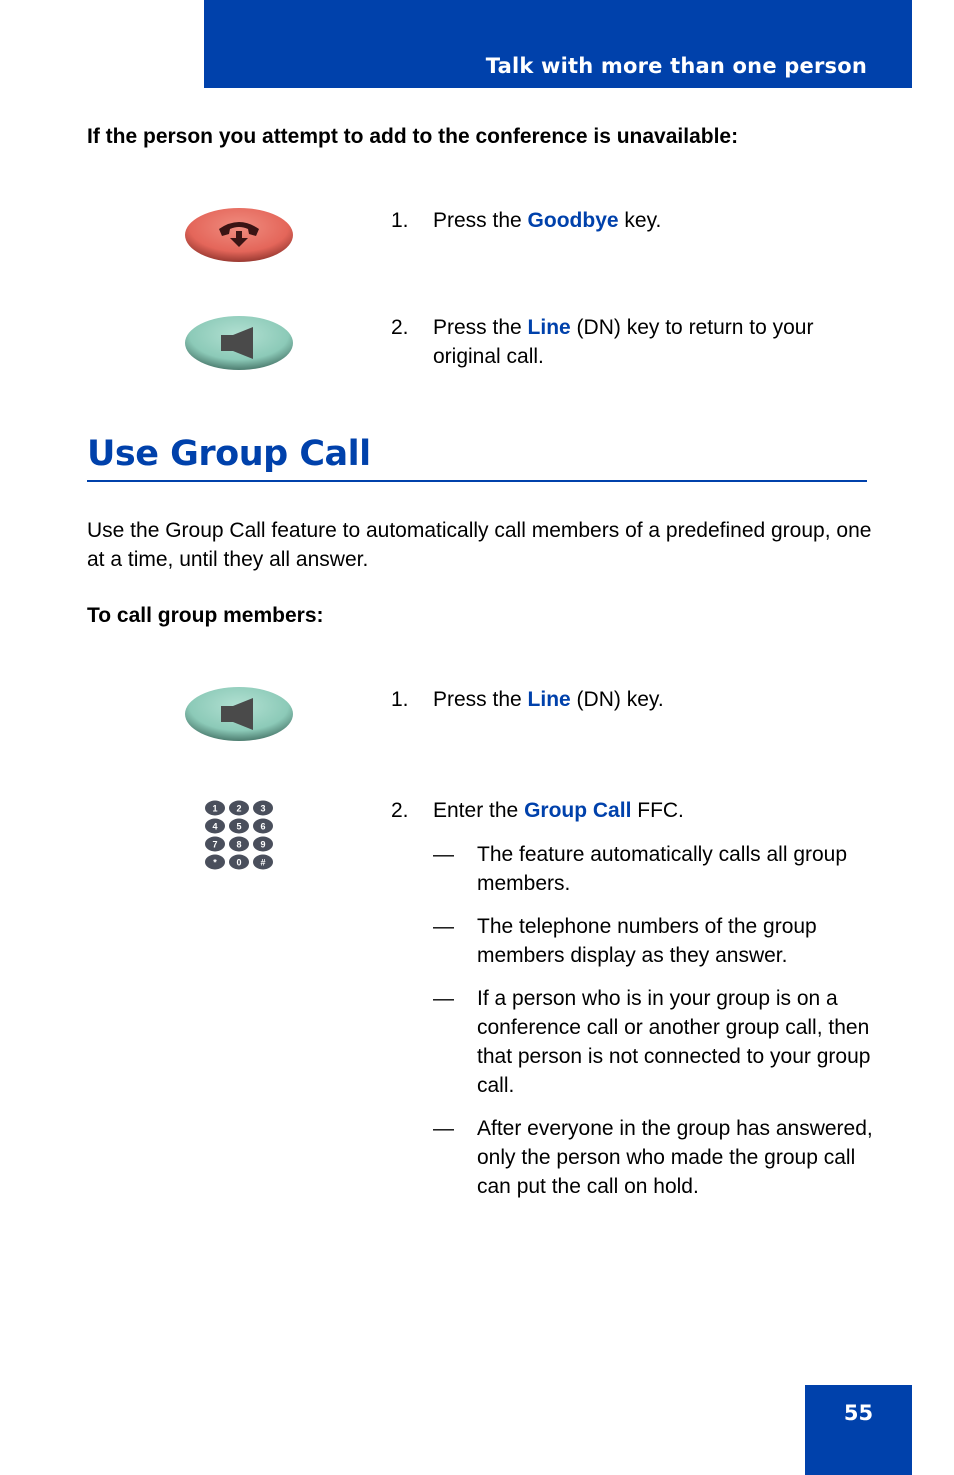 This screenshot has width=954, height=1475. I want to click on dialpad-key: 9, so click(263, 844).